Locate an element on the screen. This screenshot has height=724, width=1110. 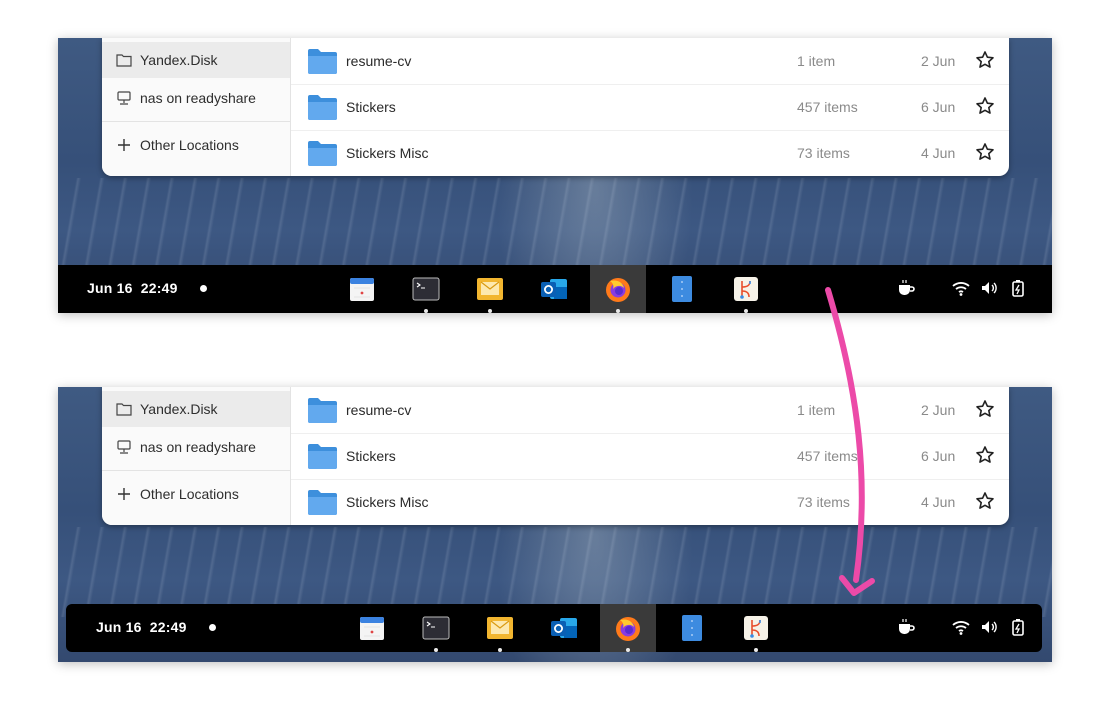
sidebar-item-label: nas on readyshare is located at coordinates (198, 447).